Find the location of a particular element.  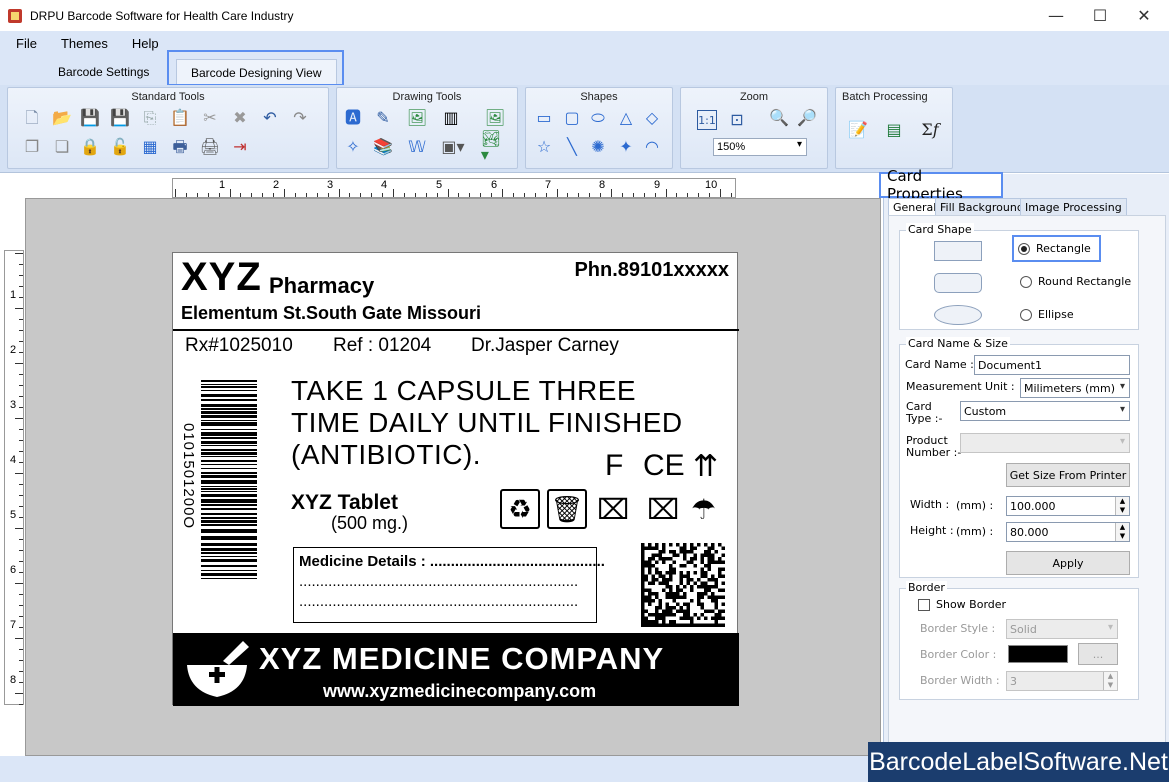

star-shape-tool-icon: ✧ is located at coordinates (353, 147).